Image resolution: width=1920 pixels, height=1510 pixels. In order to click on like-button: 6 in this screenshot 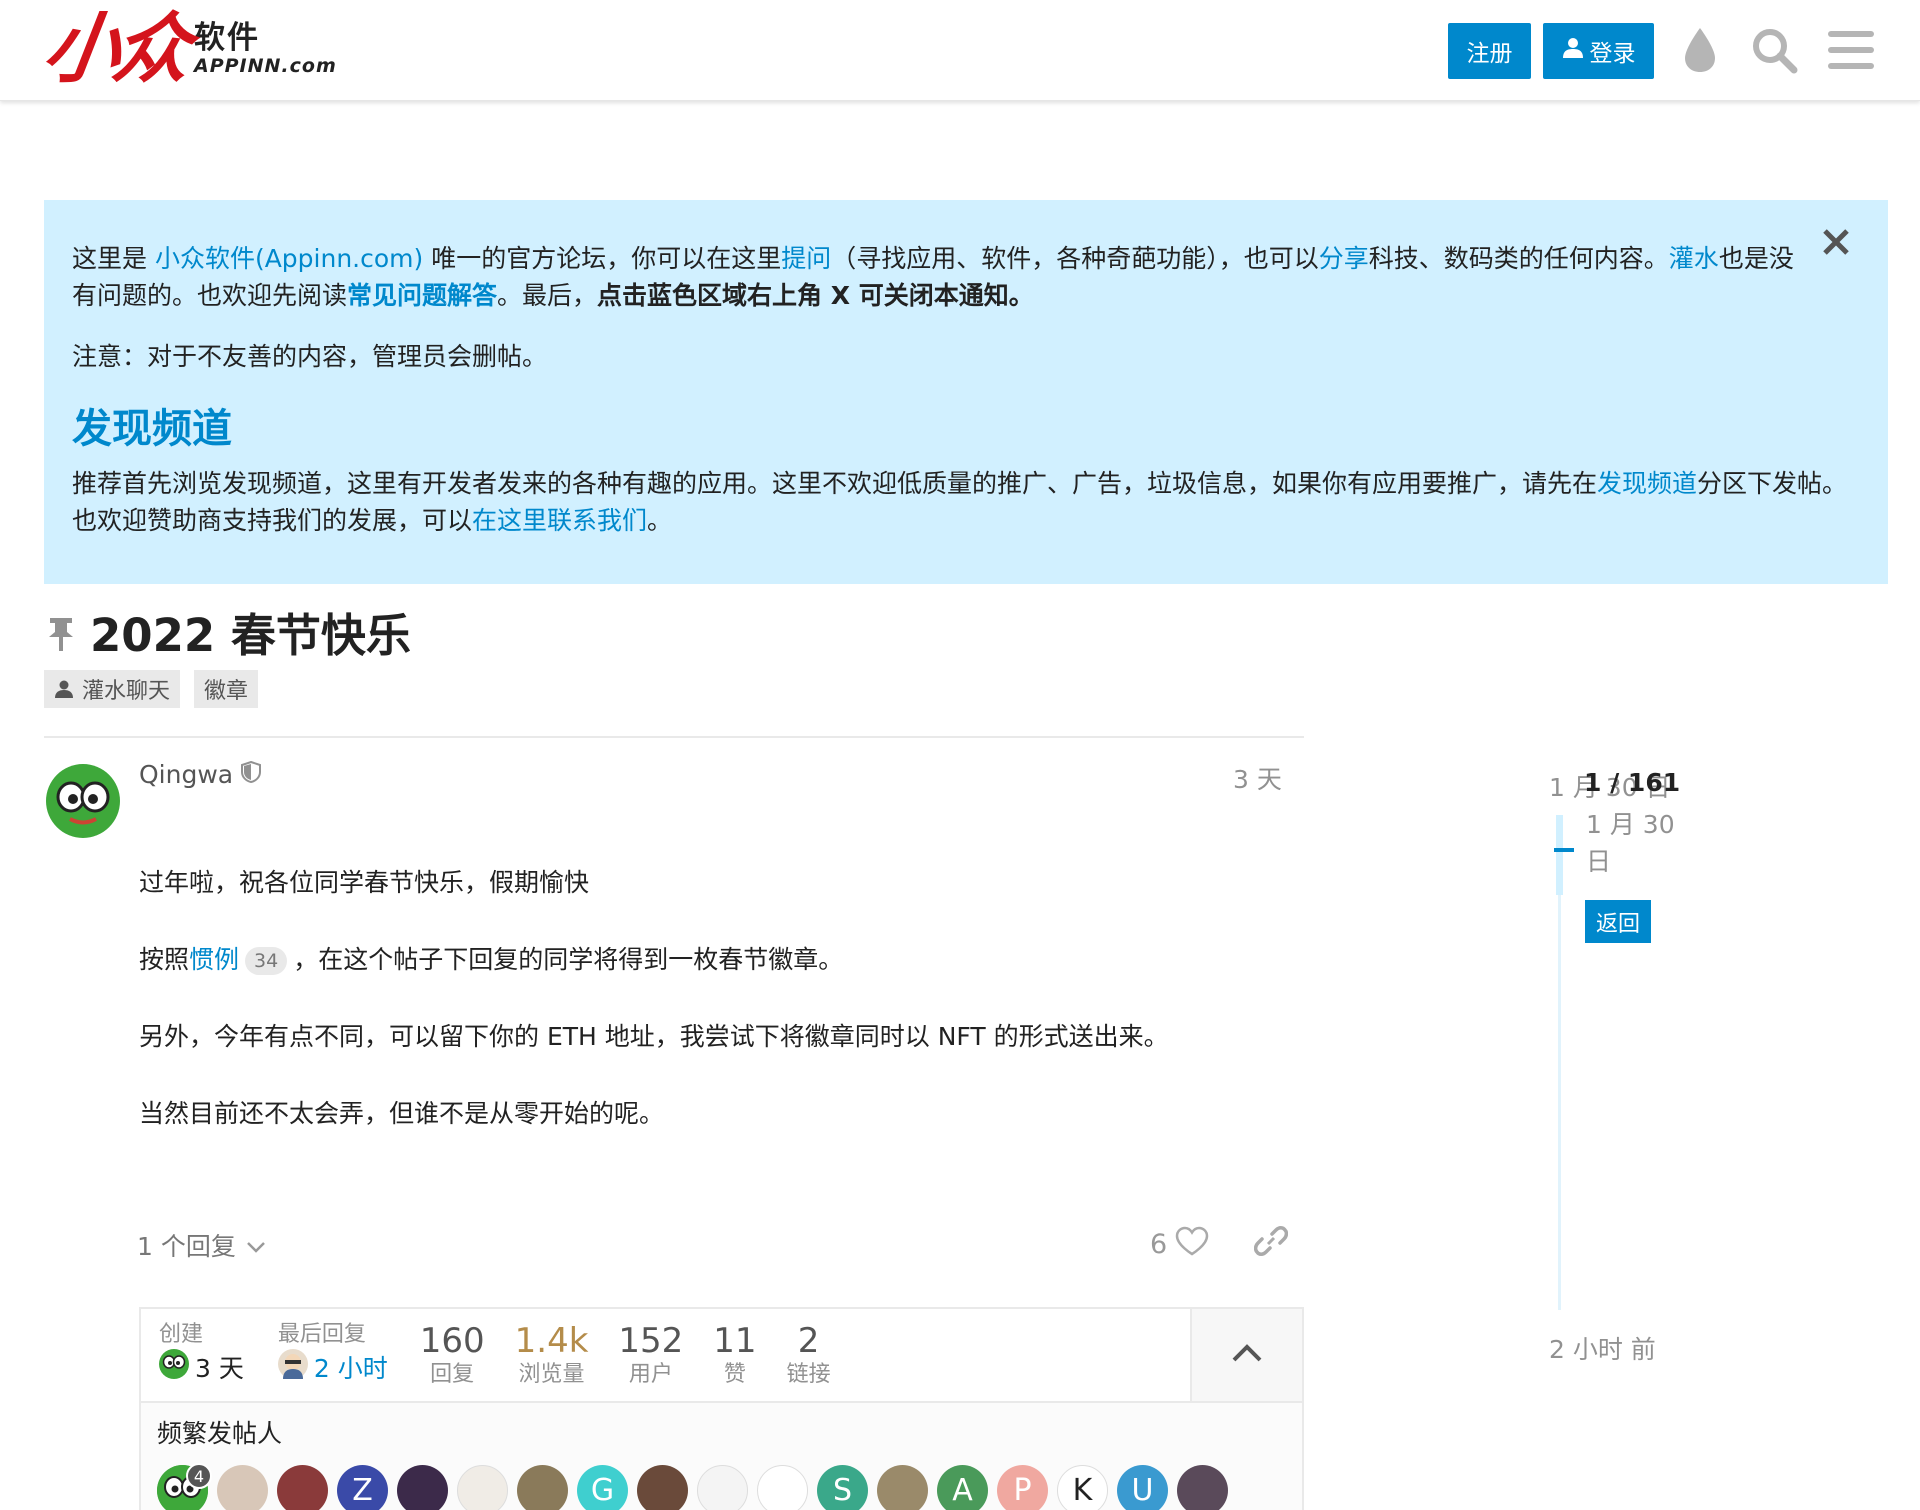, I will do `click(1179, 1244)`.